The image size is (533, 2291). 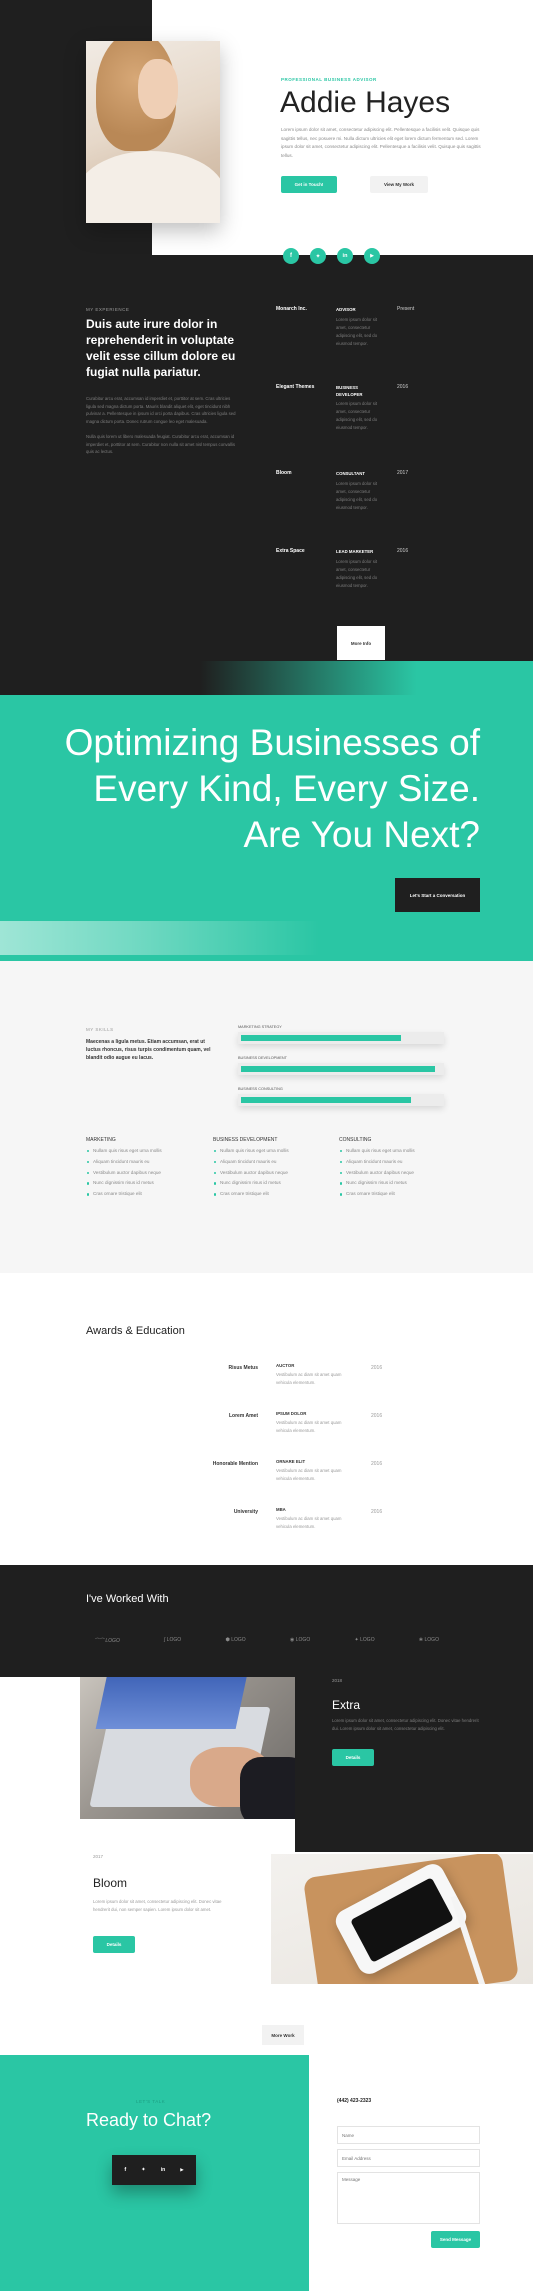 I want to click on email-field, so click(x=408, y=2158).